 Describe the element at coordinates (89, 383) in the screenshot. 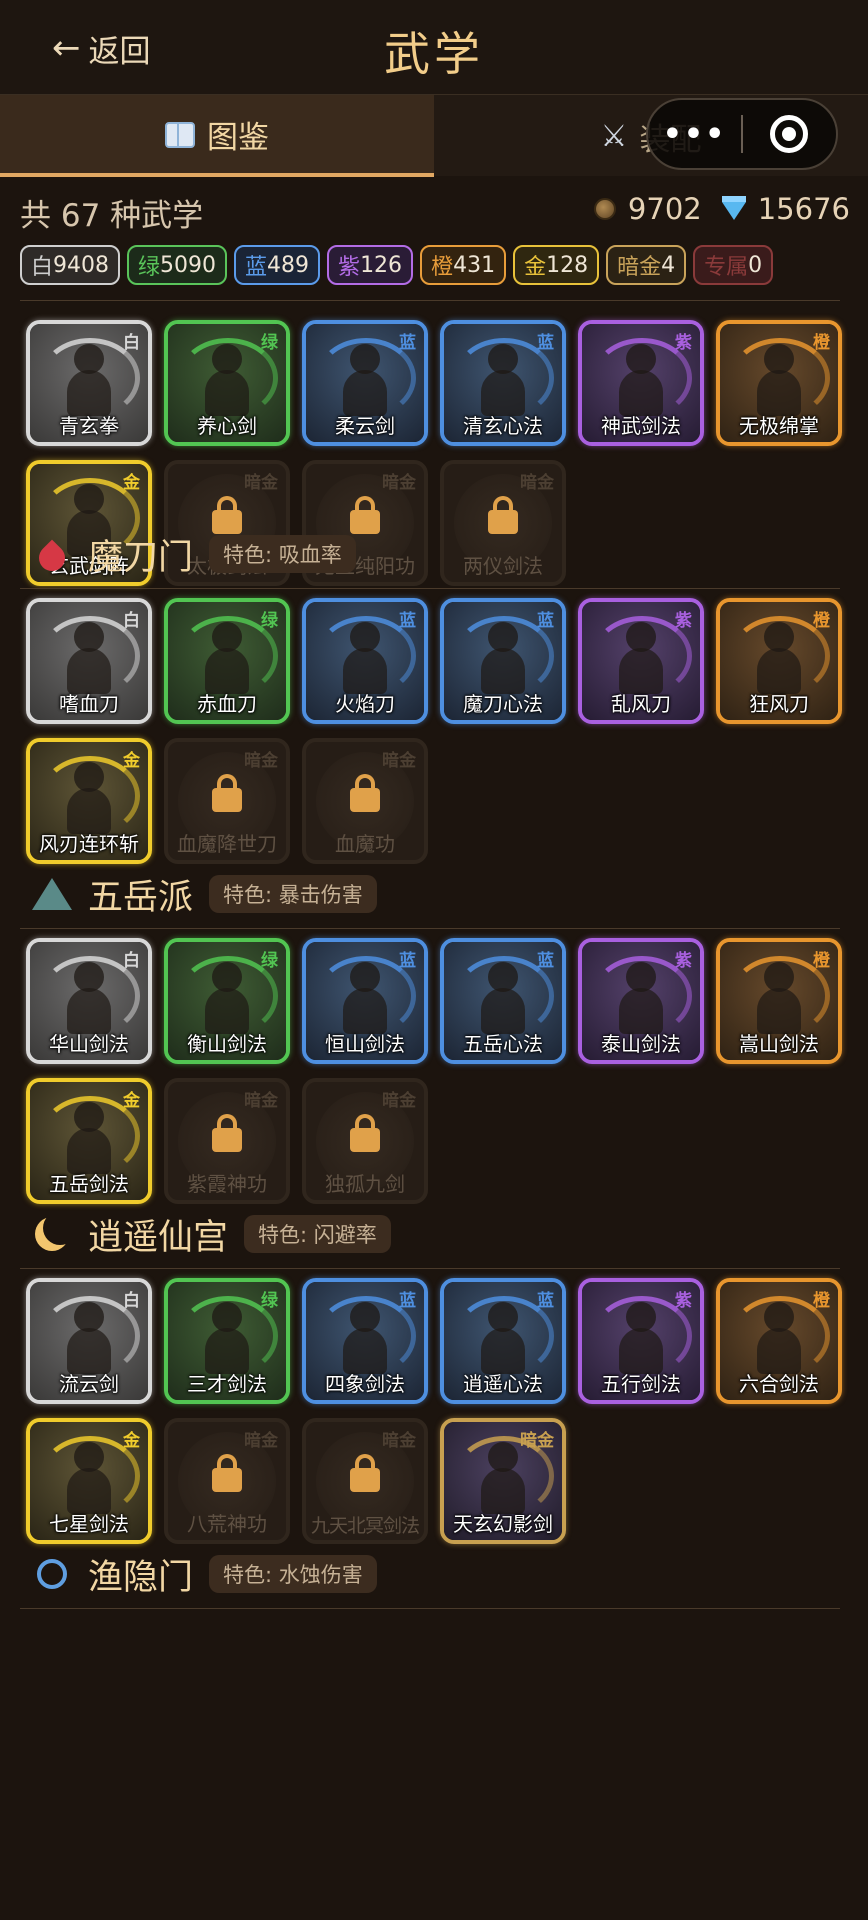

I see `skill-card: 白青玄拳` at that location.